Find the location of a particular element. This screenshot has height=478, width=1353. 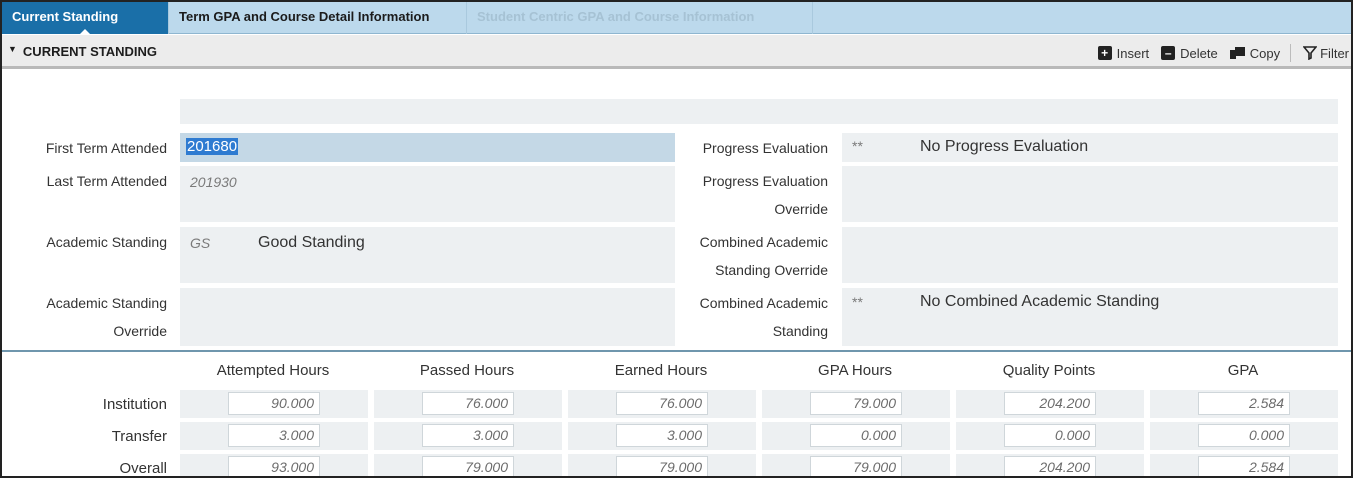

gpa-overall-field: 2.584 is located at coordinates (1244, 466).